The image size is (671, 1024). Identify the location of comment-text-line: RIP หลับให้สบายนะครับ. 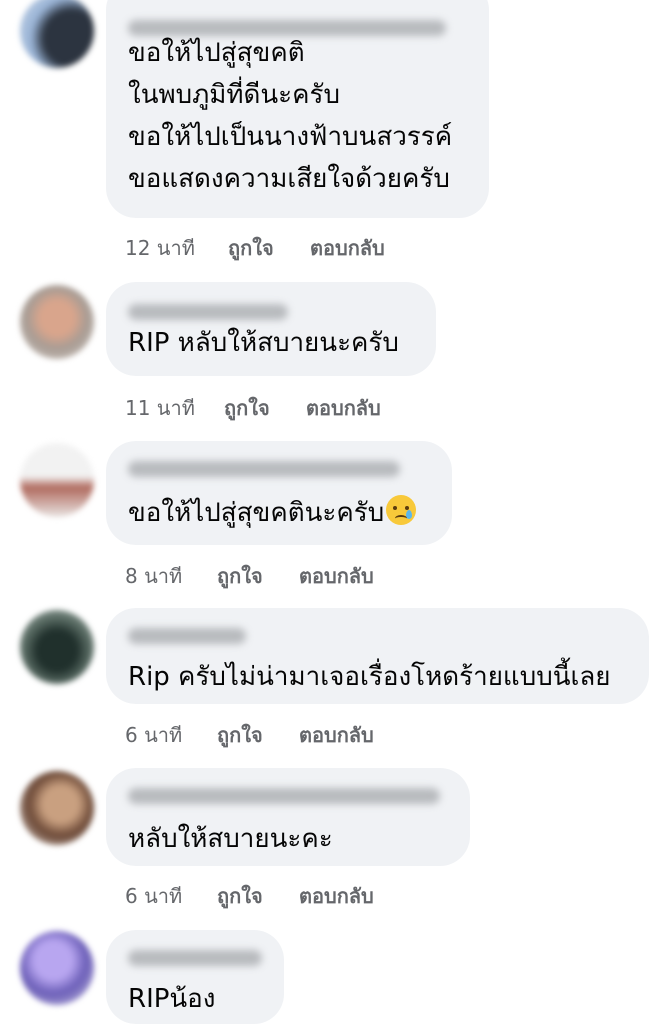
(263, 343).